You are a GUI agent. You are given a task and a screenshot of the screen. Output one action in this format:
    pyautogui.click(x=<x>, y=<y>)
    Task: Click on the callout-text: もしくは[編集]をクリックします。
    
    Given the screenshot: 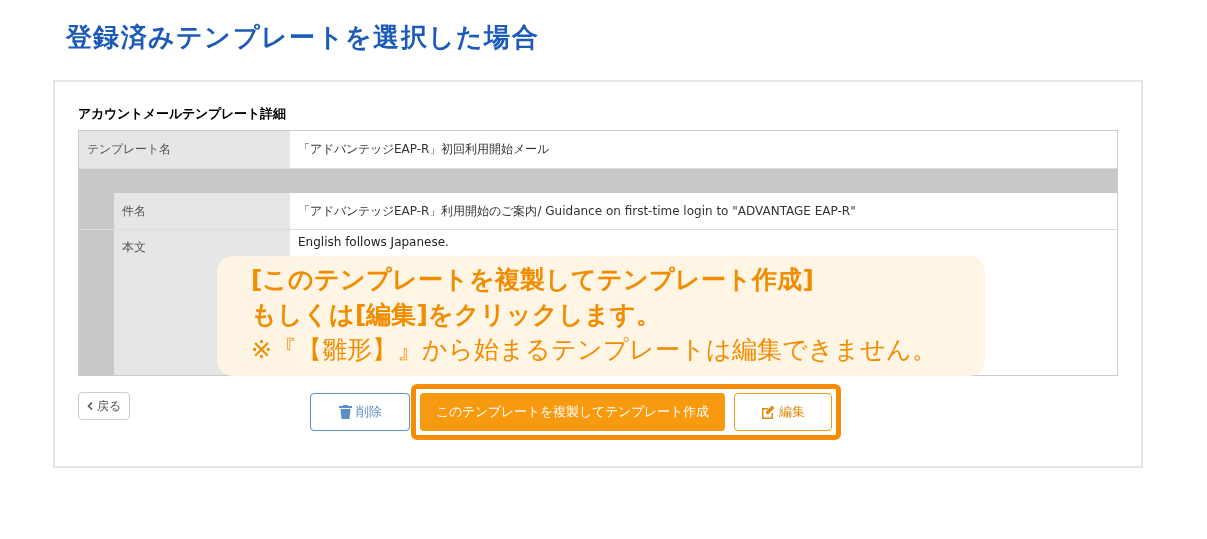 What is the action you would take?
    pyautogui.click(x=456, y=315)
    